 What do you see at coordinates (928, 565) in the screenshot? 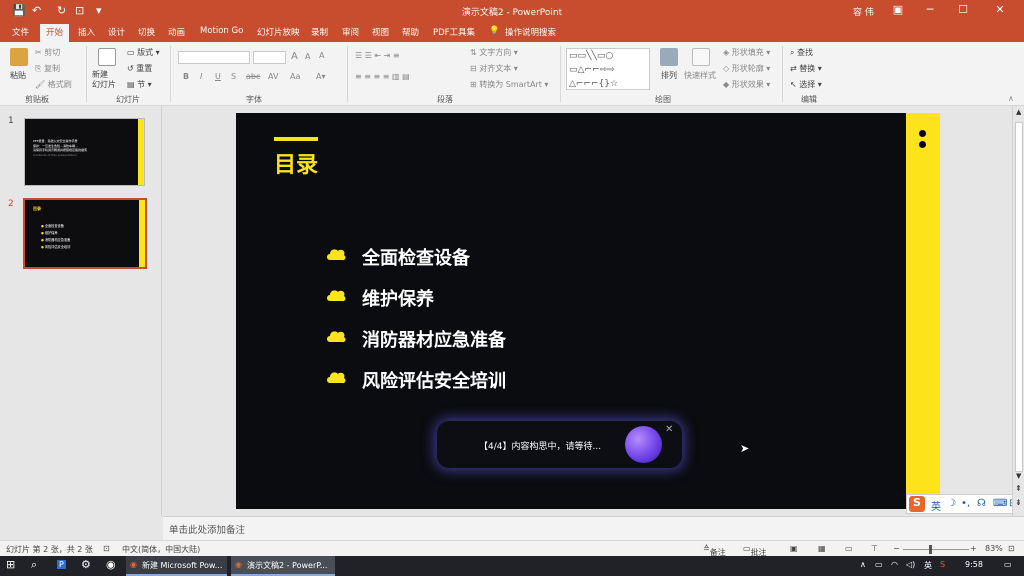
I see `taskbar-ime-lang: 英` at bounding box center [928, 565].